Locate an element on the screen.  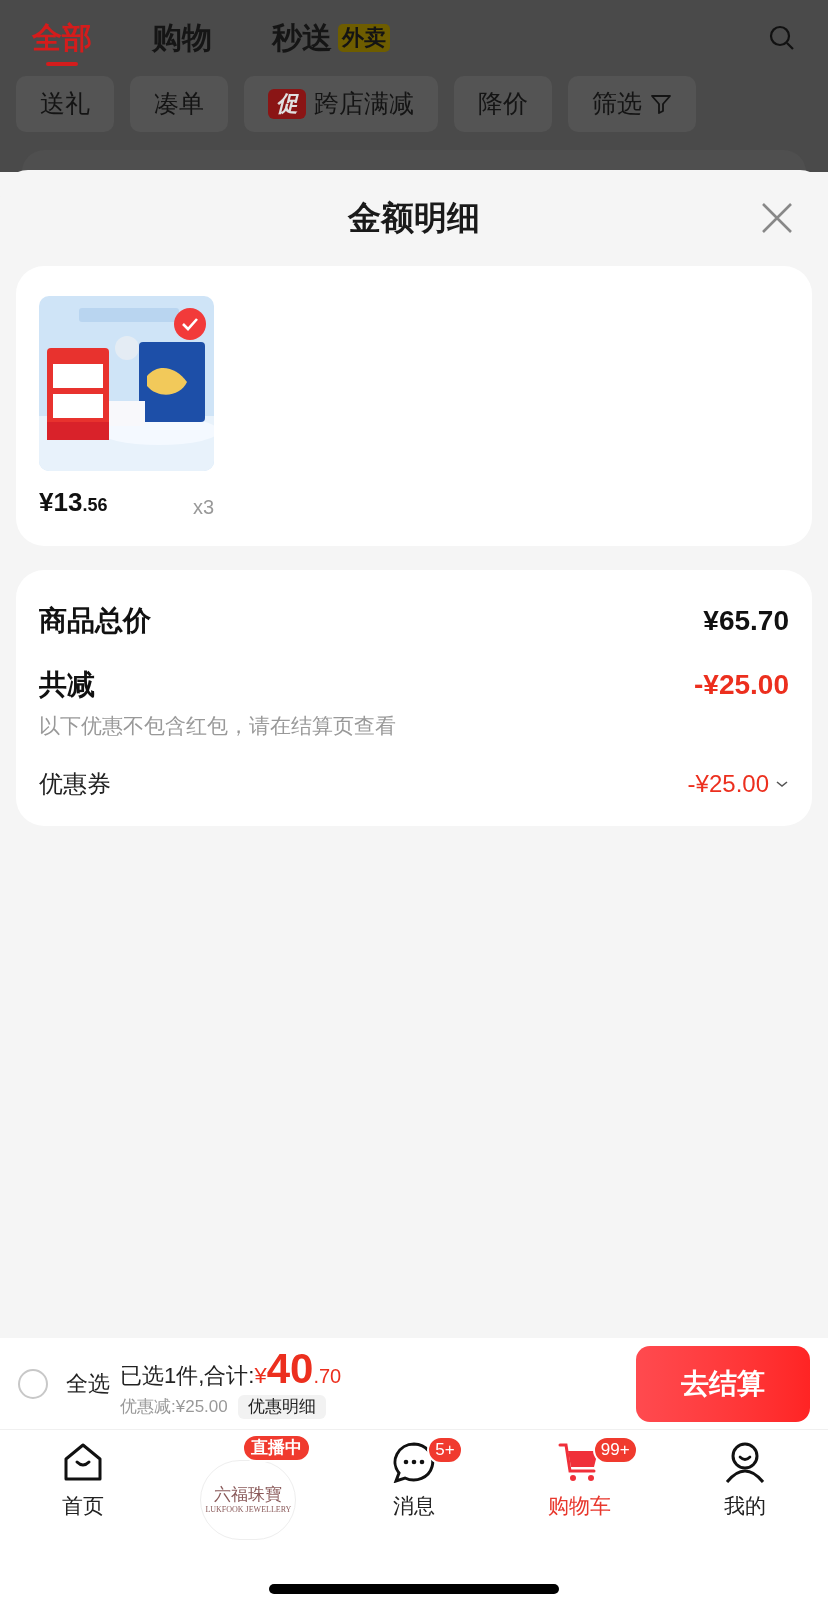
takeout-badge: 外卖 is located at coordinates (364, 38).